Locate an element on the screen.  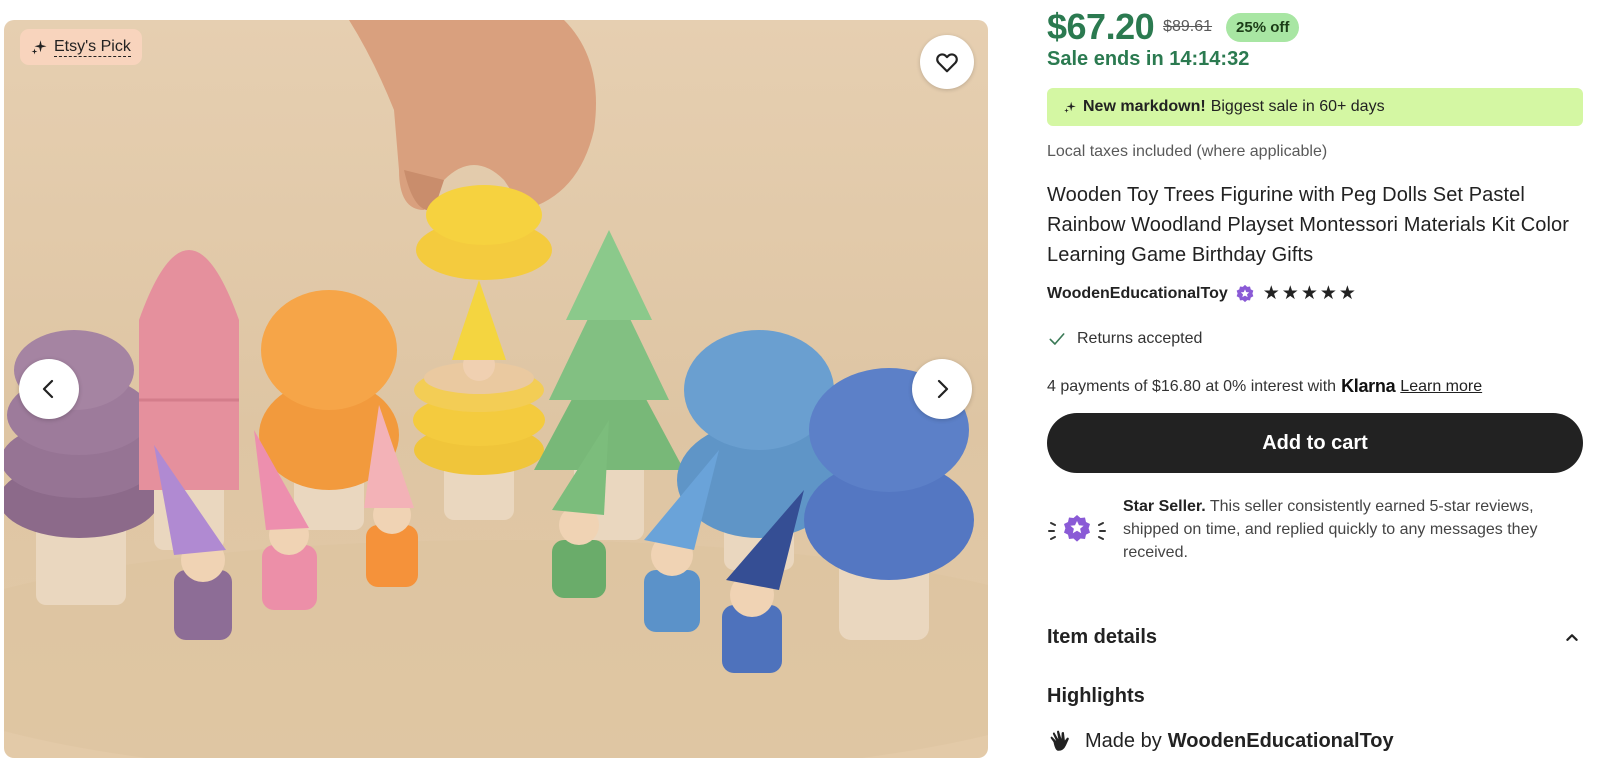
previous-image-button is located at coordinates (49, 389).